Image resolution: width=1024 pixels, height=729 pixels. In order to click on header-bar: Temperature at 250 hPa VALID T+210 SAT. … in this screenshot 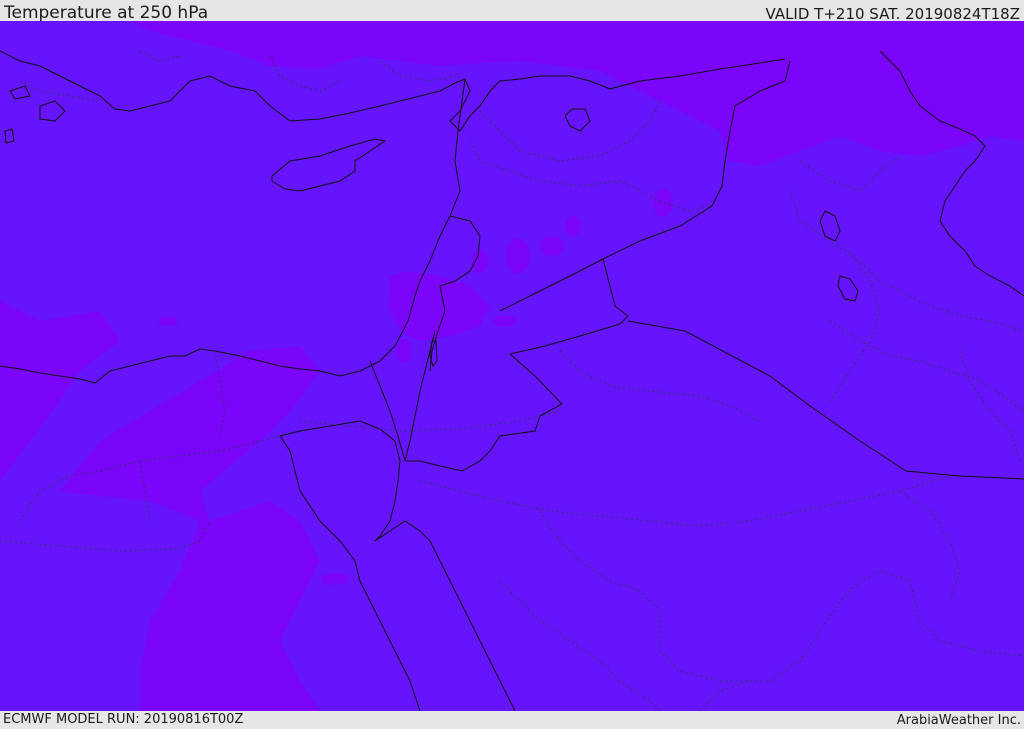, I will do `click(512, 11)`.